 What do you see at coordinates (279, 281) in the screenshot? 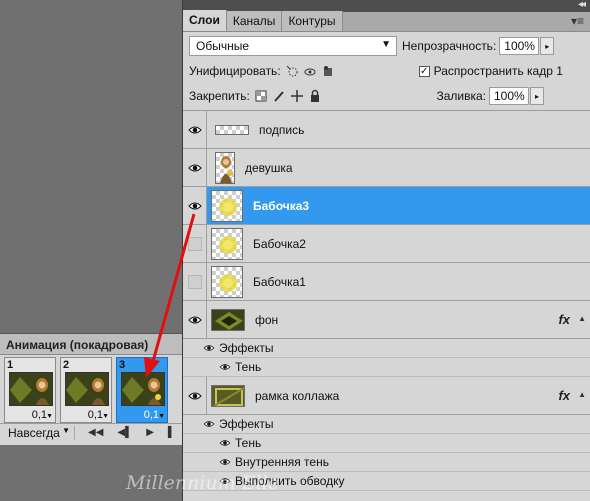
I see `layer-name: Бабочка1` at bounding box center [279, 281].